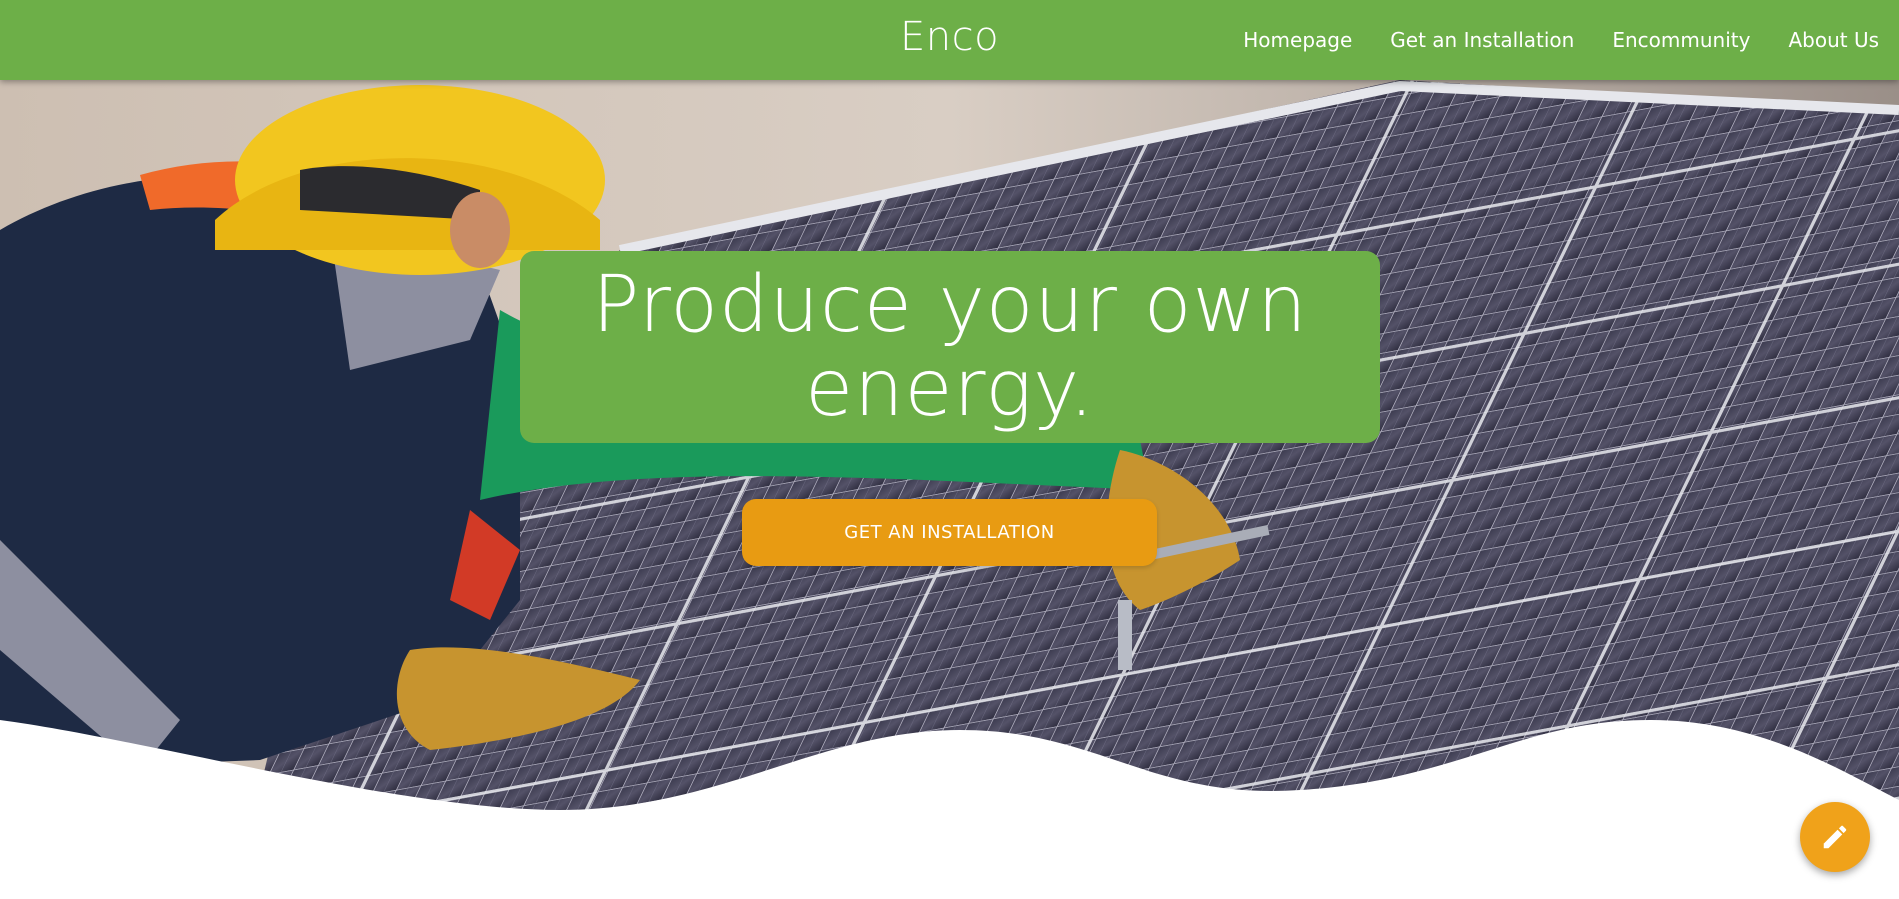  Describe the element at coordinates (1681, 40) in the screenshot. I see `nav-link-encommunity: Encommunity` at that location.